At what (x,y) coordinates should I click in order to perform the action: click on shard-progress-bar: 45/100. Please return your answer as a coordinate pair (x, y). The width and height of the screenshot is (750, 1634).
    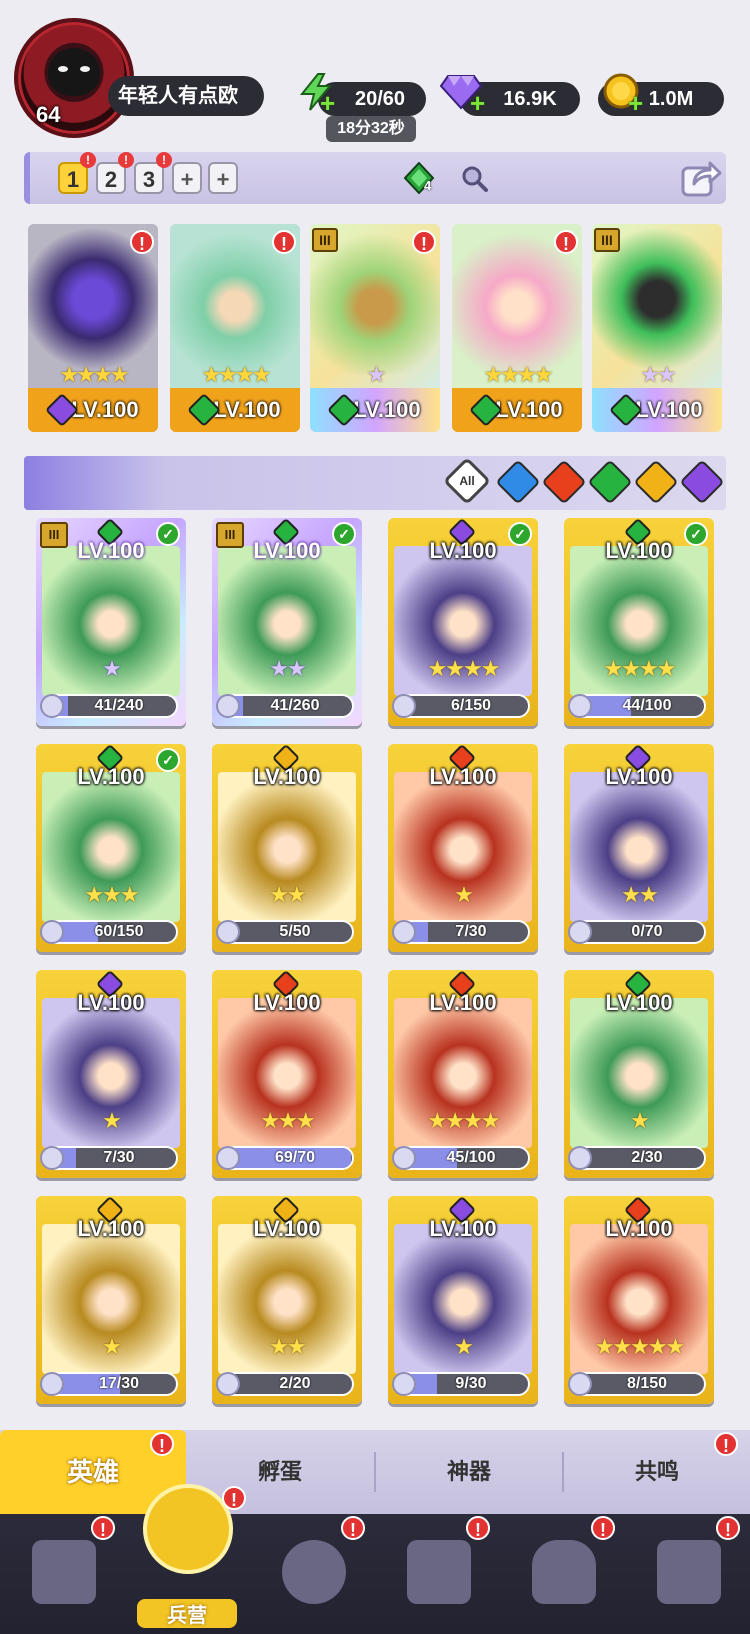
    Looking at the image, I should click on (463, 1158).